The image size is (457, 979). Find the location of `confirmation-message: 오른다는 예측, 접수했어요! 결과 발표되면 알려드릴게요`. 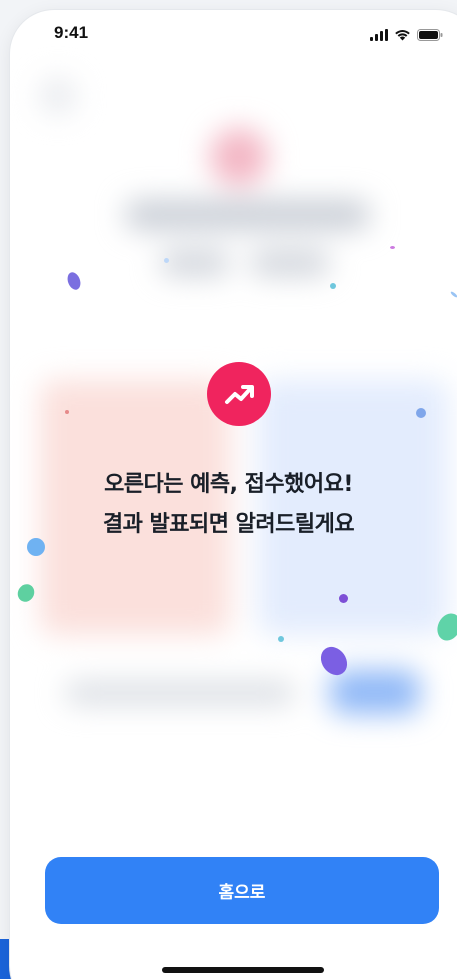

confirmation-message: 오른다는 예측, 접수했어요! 결과 발표되면 알려드릴게요 is located at coordinates (233, 505).